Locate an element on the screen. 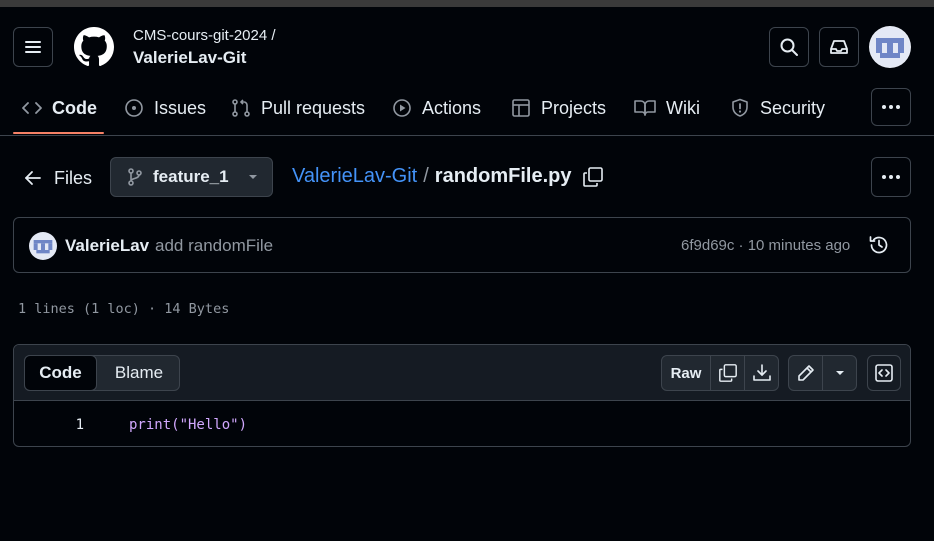 The height and width of the screenshot is (541, 934). tab-issues: Issues is located at coordinates (165, 108).